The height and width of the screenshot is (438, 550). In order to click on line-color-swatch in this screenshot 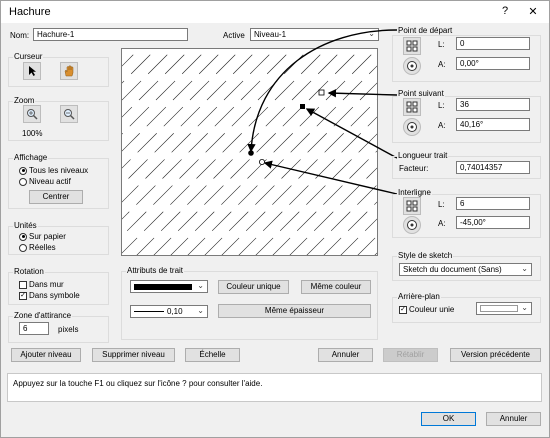, I will do `click(163, 287)`.